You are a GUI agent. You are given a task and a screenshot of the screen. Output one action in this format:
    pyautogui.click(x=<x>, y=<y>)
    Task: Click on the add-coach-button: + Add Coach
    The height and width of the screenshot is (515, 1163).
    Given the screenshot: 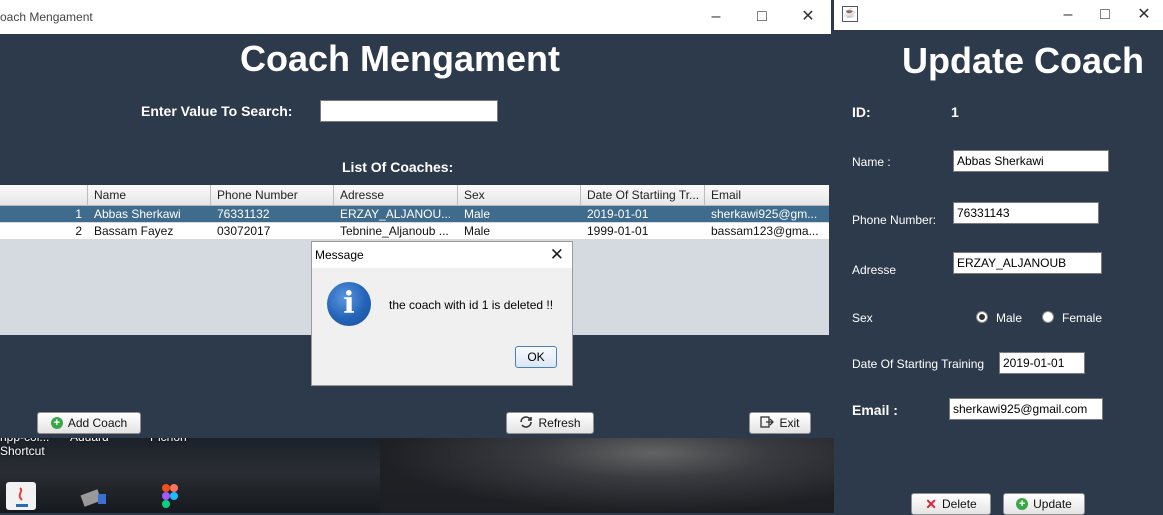 What is the action you would take?
    pyautogui.click(x=89, y=423)
    